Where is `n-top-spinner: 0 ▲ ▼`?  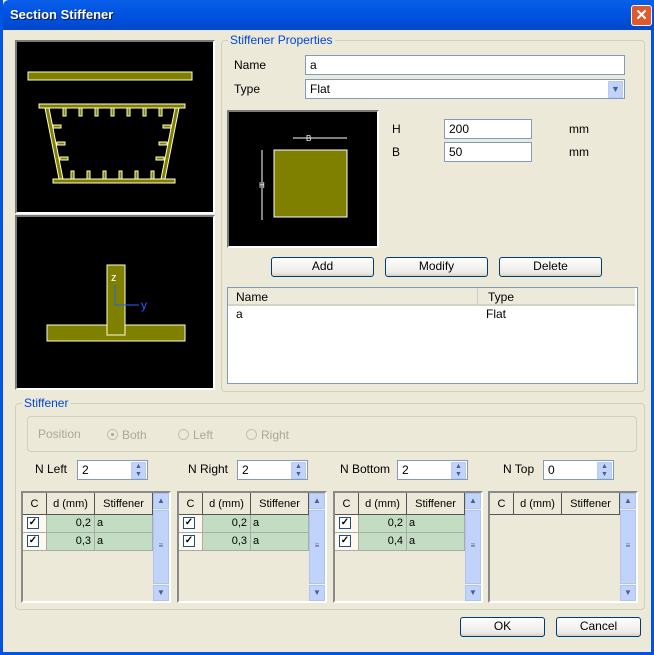 n-top-spinner: 0 ▲ ▼ is located at coordinates (578, 470).